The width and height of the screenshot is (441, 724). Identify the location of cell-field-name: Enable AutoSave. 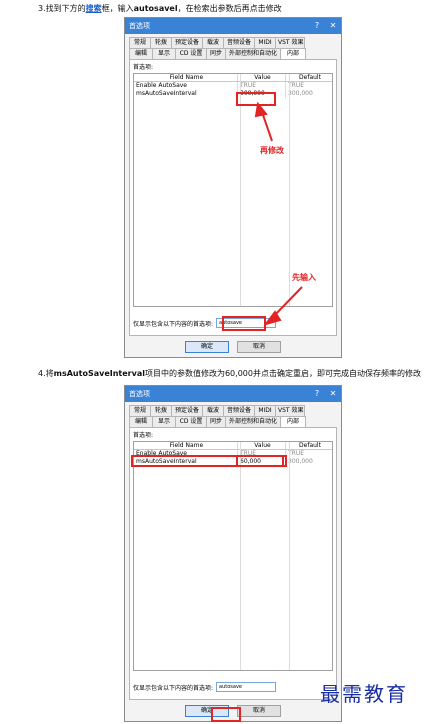
(186, 86).